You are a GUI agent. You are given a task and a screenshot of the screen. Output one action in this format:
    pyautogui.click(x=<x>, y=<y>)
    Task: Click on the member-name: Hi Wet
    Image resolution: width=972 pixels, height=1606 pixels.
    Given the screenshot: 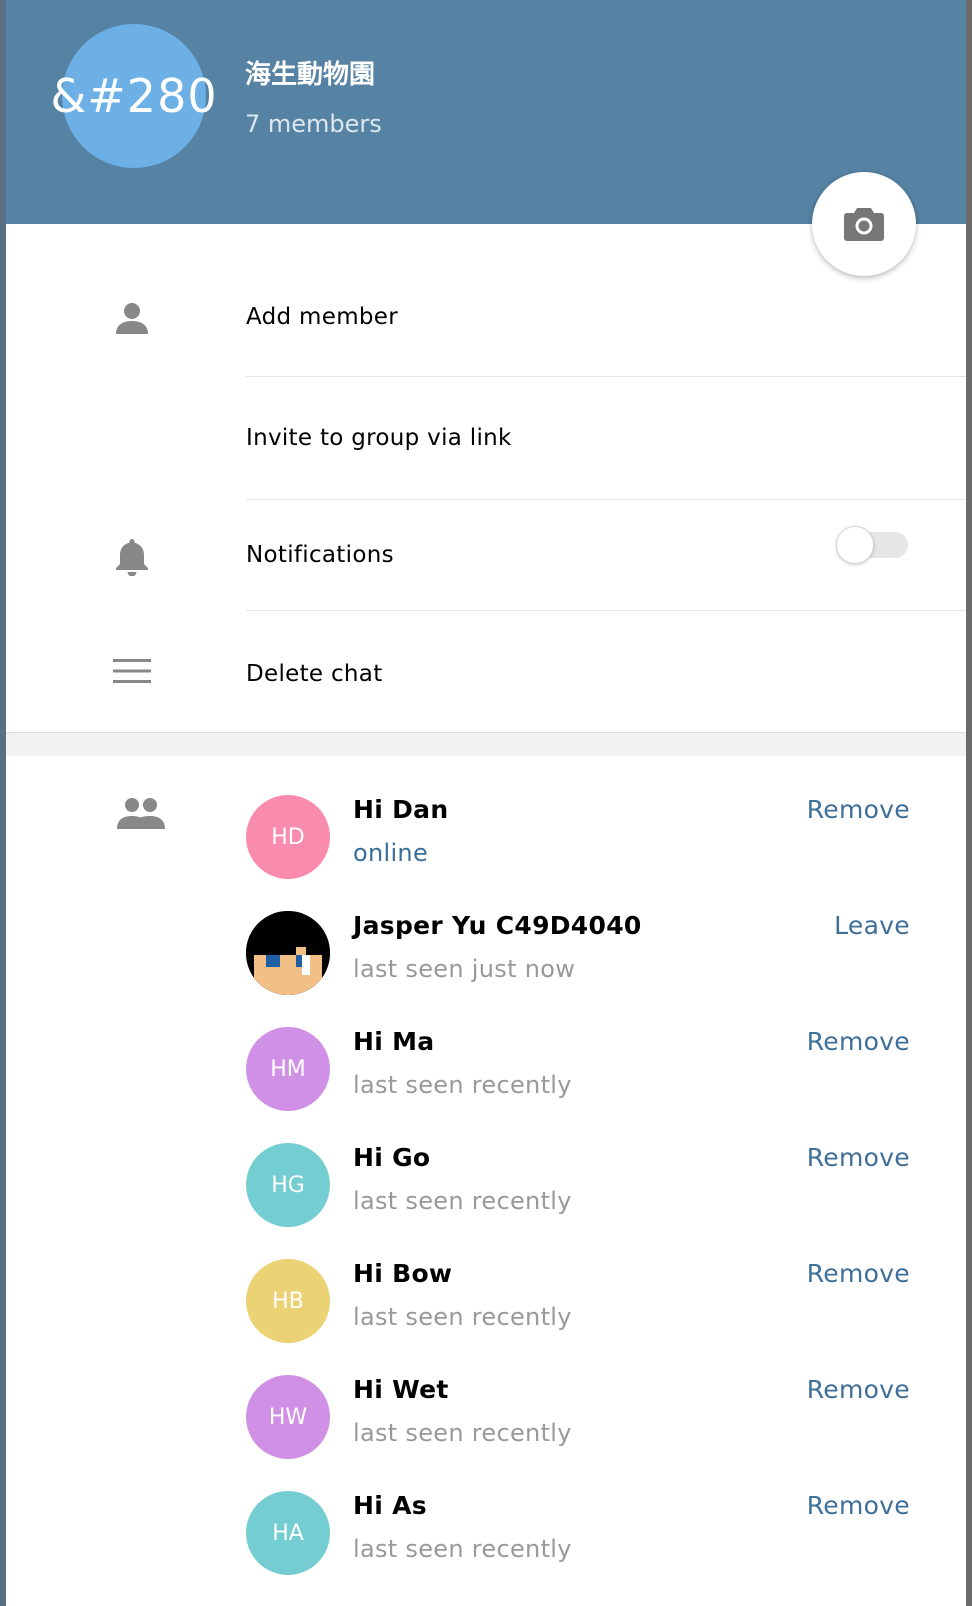 What is the action you would take?
    pyautogui.click(x=401, y=1389)
    